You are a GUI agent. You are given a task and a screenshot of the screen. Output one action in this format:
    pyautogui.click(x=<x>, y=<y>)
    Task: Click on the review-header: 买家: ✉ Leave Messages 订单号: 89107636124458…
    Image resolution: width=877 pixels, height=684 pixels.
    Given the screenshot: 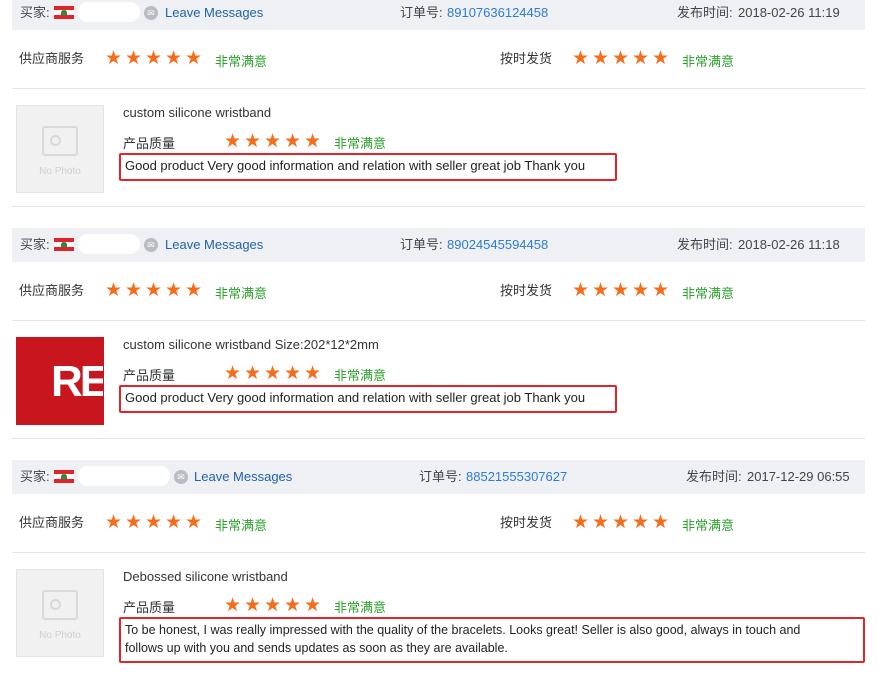 What is the action you would take?
    pyautogui.click(x=438, y=15)
    